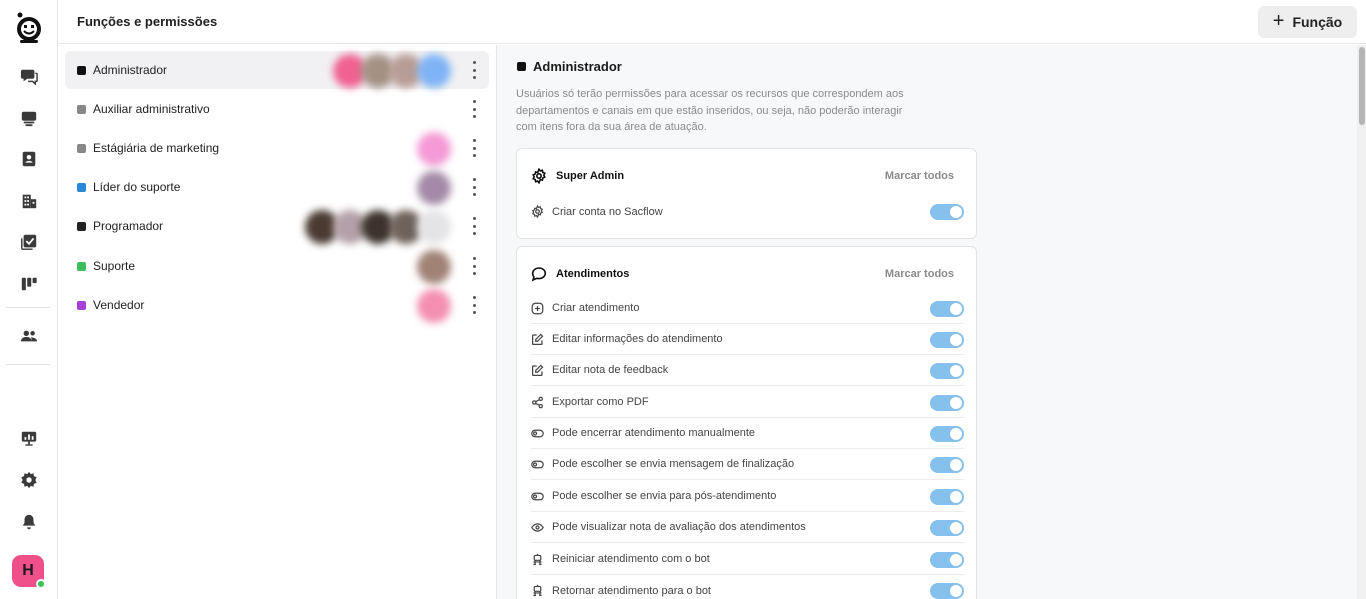 Image resolution: width=1366 pixels, height=599 pixels. What do you see at coordinates (590, 176) in the screenshot?
I see `section-title: Super Admin` at bounding box center [590, 176].